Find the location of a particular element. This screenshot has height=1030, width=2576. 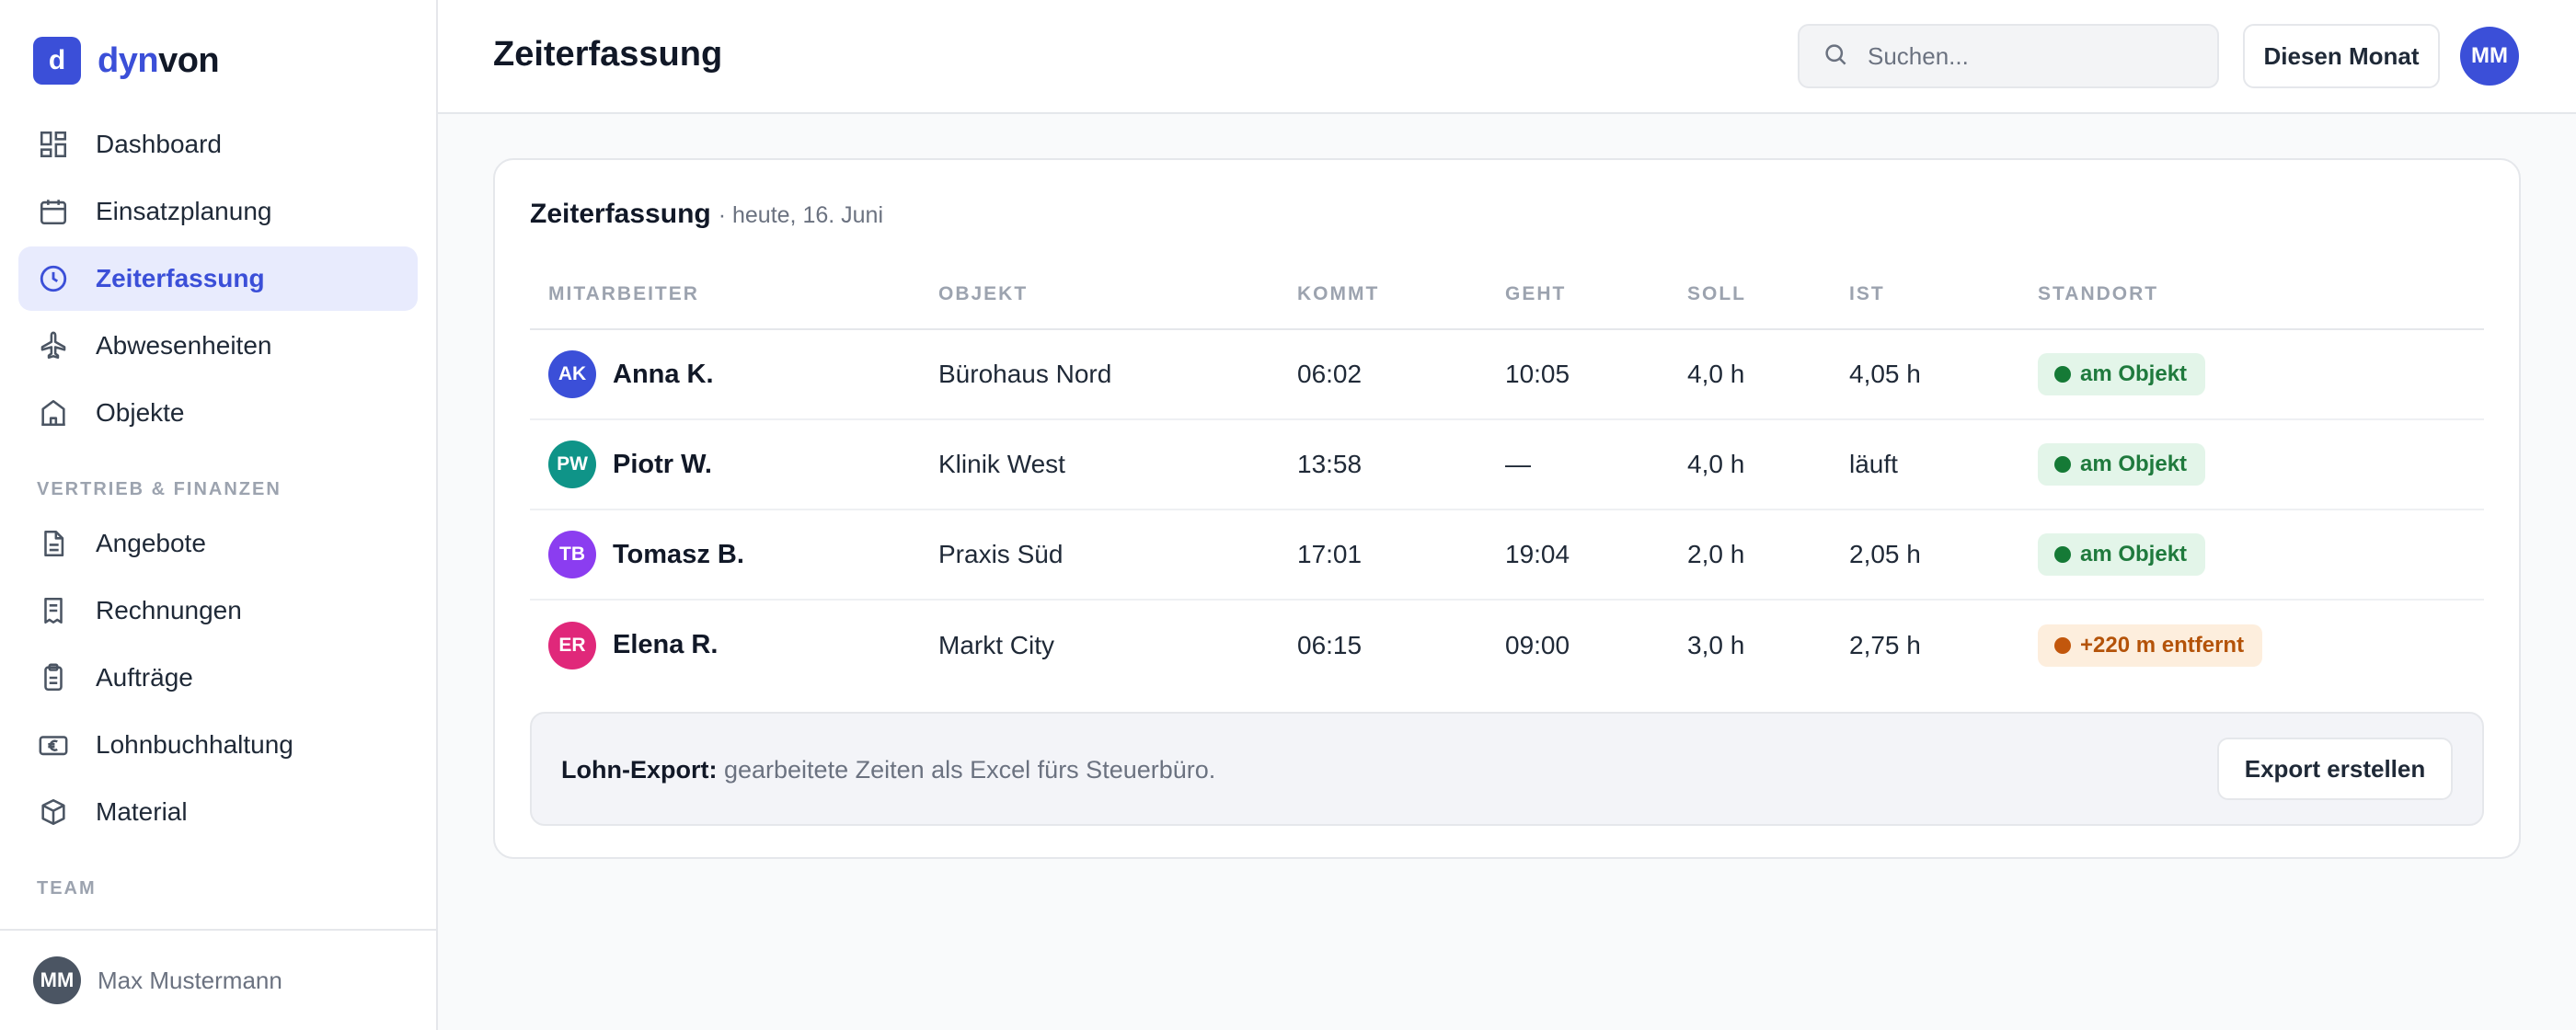

column-header: GEHT is located at coordinates (1578, 294).